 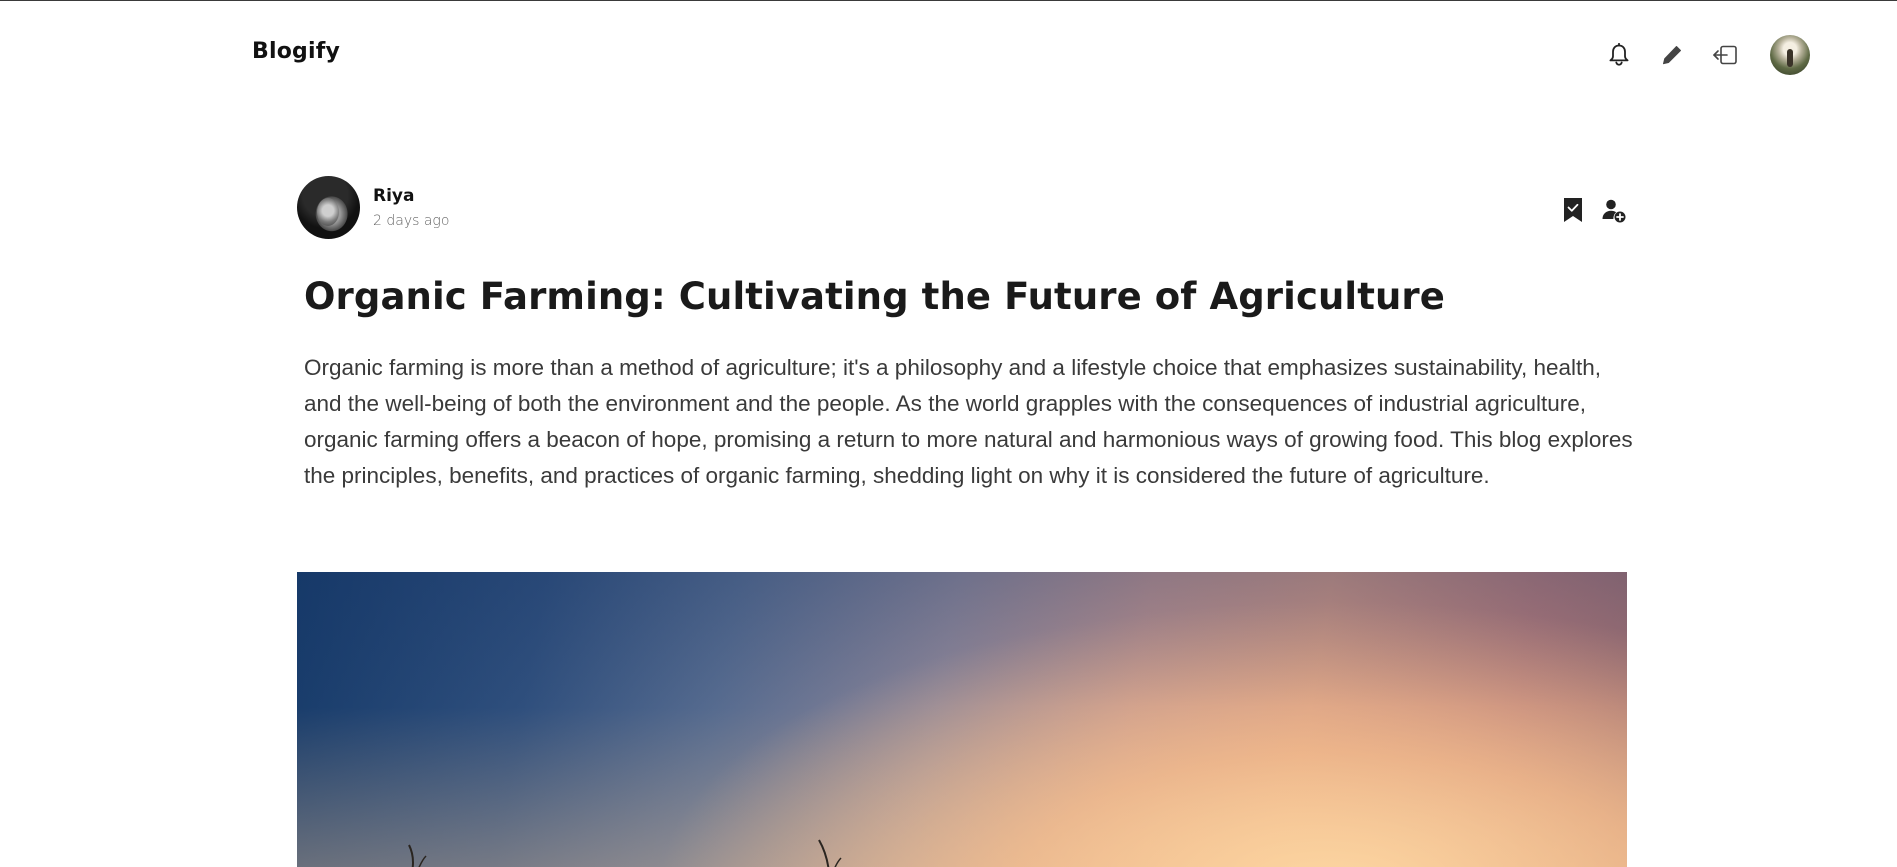 What do you see at coordinates (1595, 210) in the screenshot?
I see `article-actions` at bounding box center [1595, 210].